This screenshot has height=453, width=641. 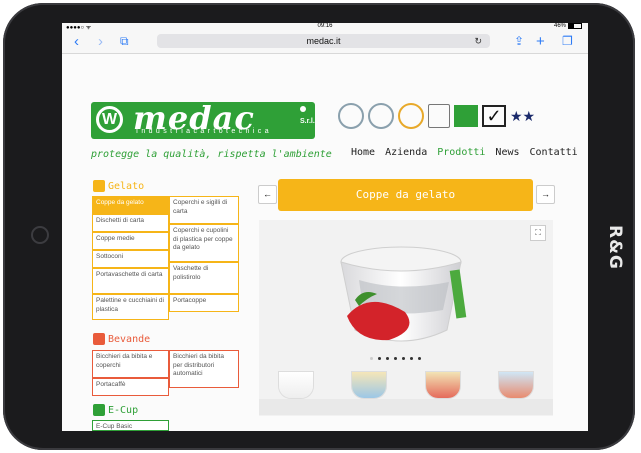 I want to click on url-text: medac.it, so click(x=323, y=41).